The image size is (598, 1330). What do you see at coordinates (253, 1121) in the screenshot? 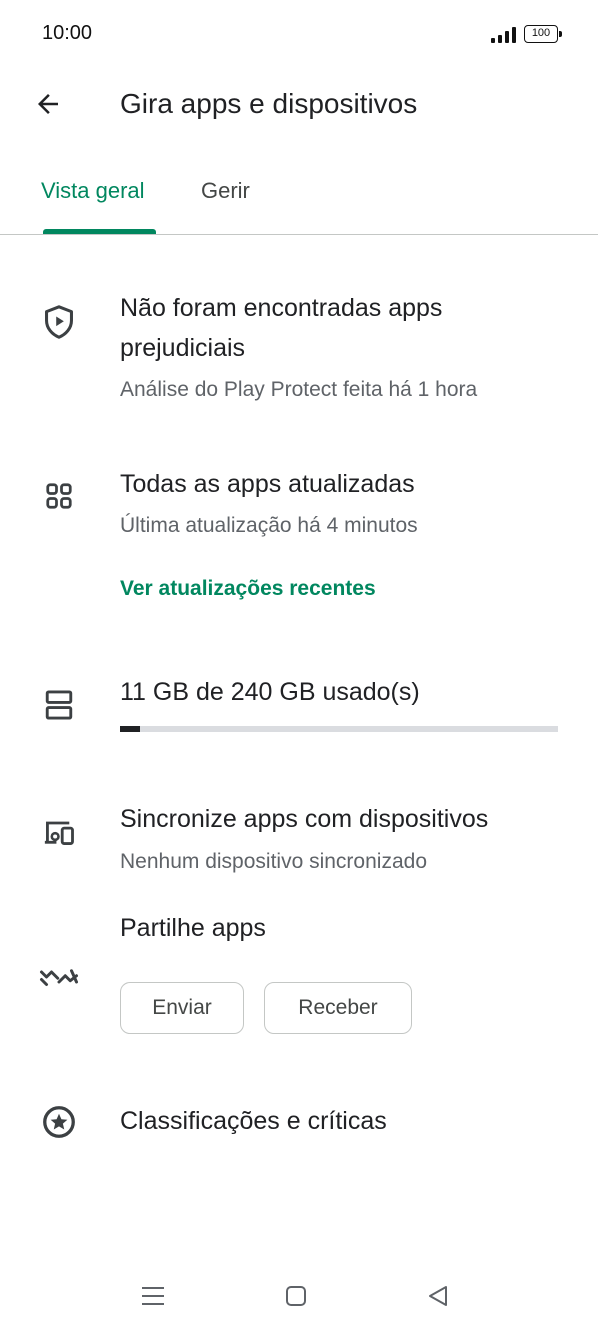
I see `ratings-title: Classificações e críticas` at bounding box center [253, 1121].